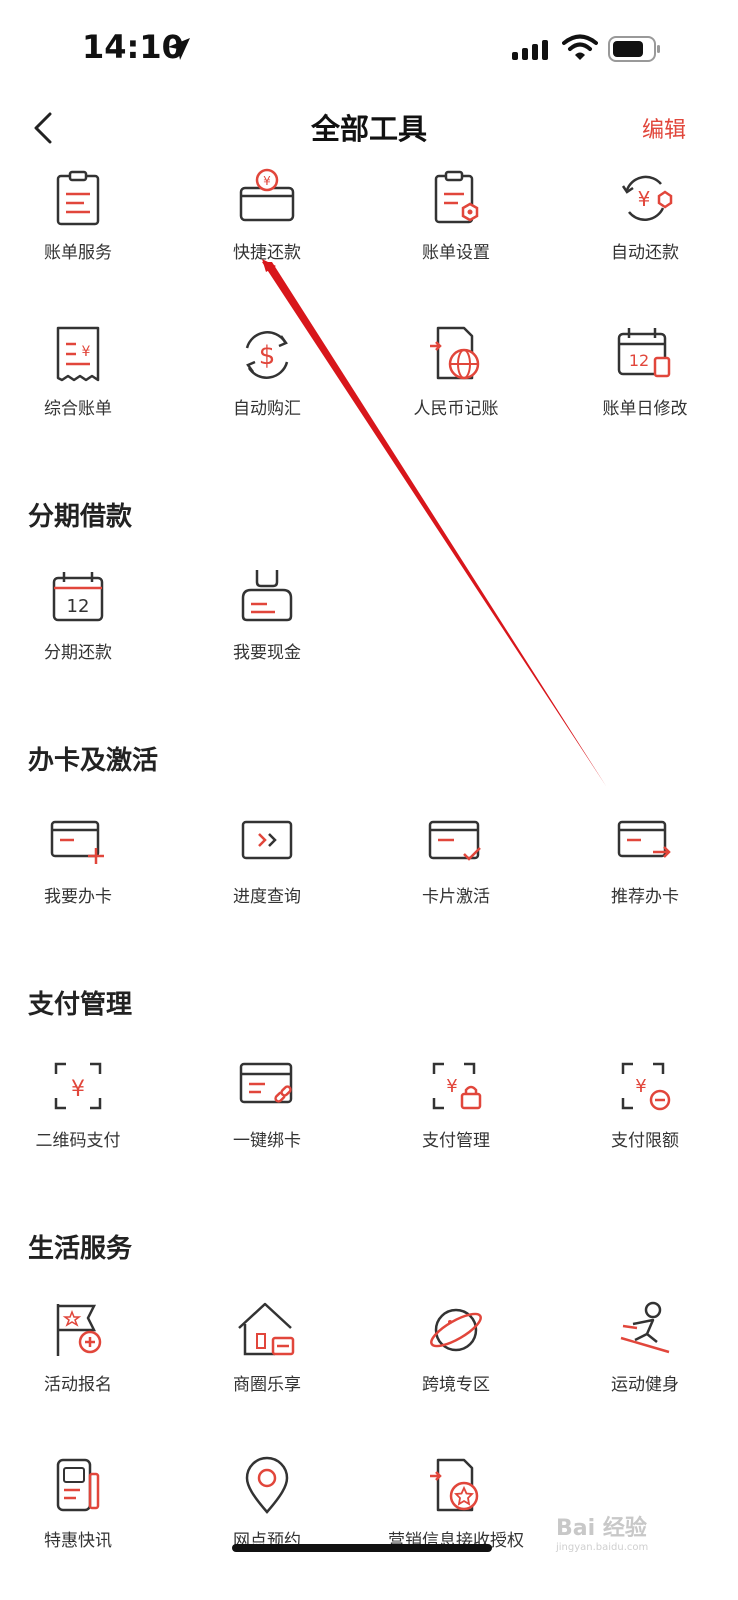 This screenshot has width=738, height=1600. Describe the element at coordinates (78, 198) in the screenshot. I see `bill-clipboard-icon` at that location.